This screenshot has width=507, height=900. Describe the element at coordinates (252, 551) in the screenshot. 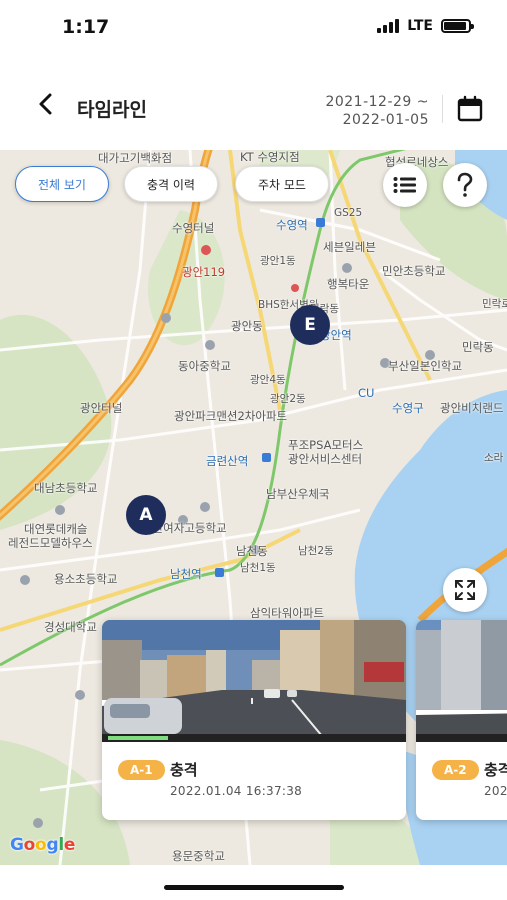

I see `map-label: 남천동` at that location.